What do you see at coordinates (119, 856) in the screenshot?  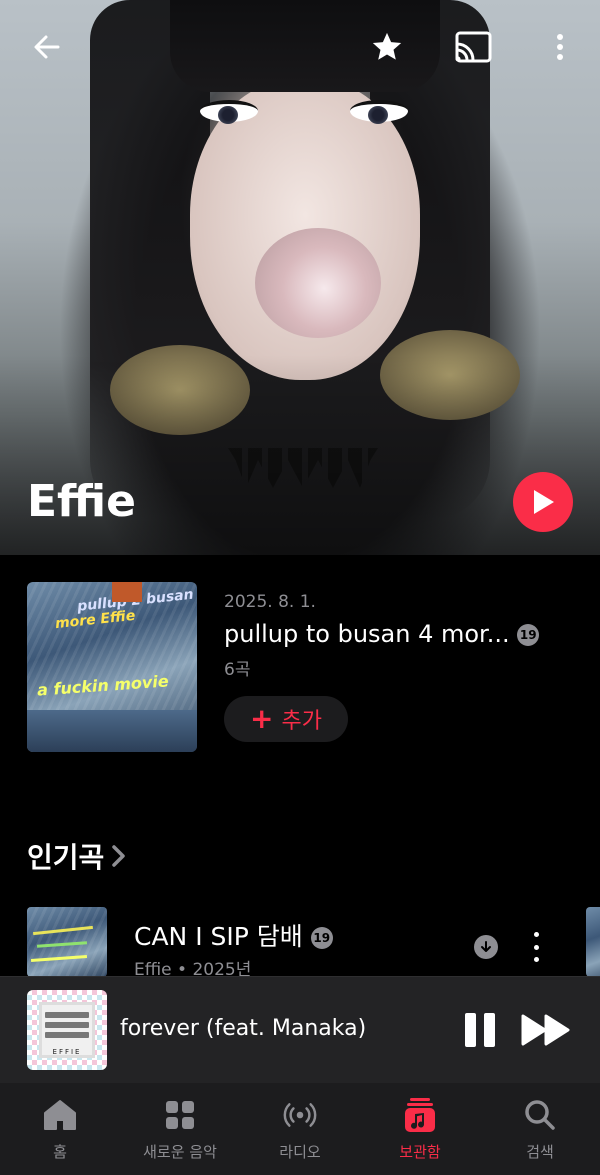 I see `chevron-right-icon` at bounding box center [119, 856].